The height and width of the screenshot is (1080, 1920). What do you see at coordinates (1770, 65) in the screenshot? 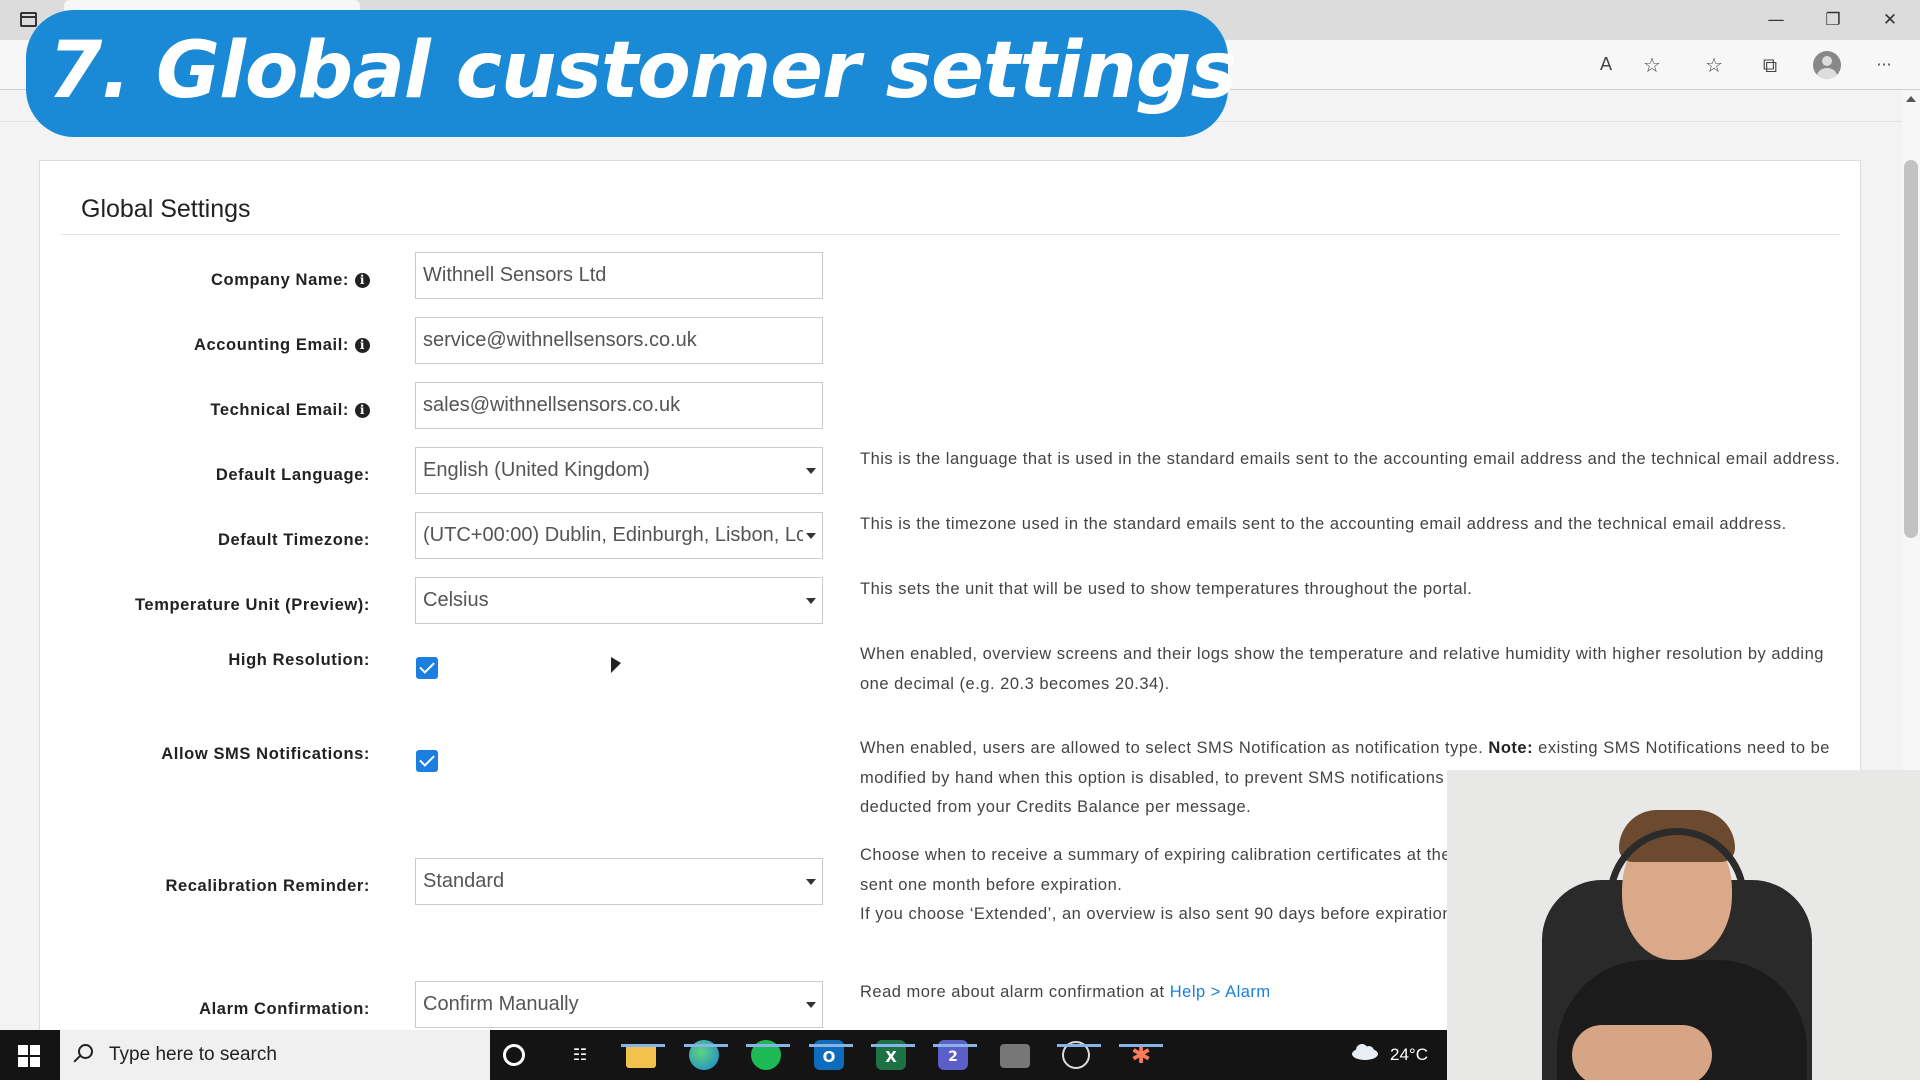
I see `collections-icon: ⧉` at bounding box center [1770, 65].